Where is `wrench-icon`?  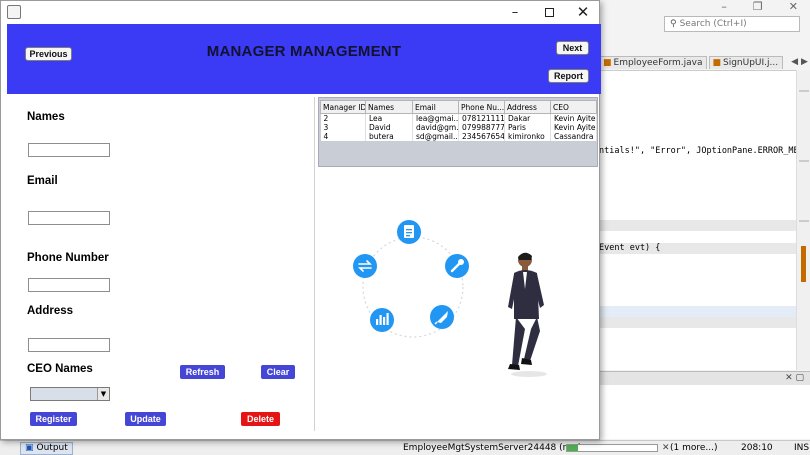
wrench-icon is located at coordinates (457, 266).